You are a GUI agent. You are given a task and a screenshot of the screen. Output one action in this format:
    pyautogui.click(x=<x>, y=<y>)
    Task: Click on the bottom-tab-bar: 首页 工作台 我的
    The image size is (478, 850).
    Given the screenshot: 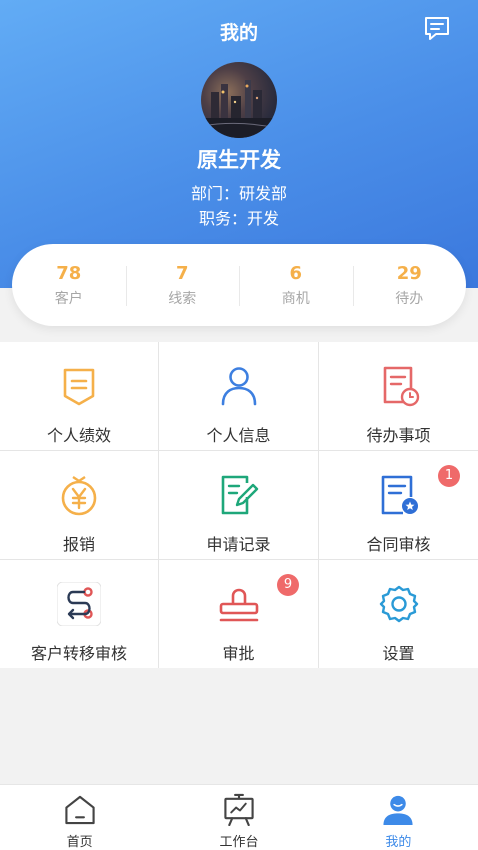 What is the action you would take?
    pyautogui.click(x=239, y=817)
    